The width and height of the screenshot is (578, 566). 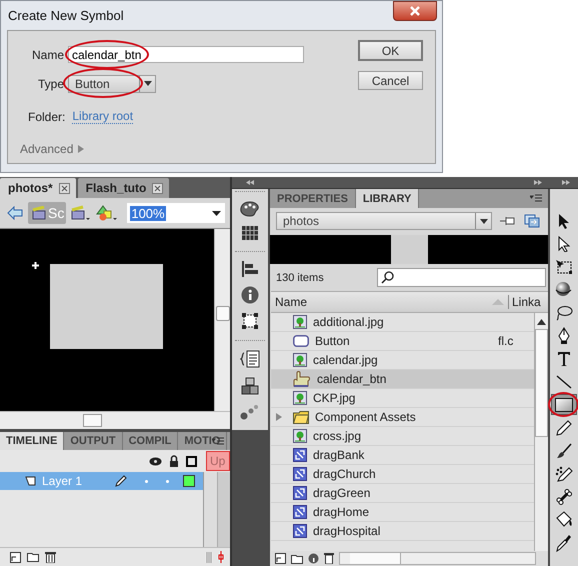 What do you see at coordinates (218, 461) in the screenshot?
I see `frame-label: Up` at bounding box center [218, 461].